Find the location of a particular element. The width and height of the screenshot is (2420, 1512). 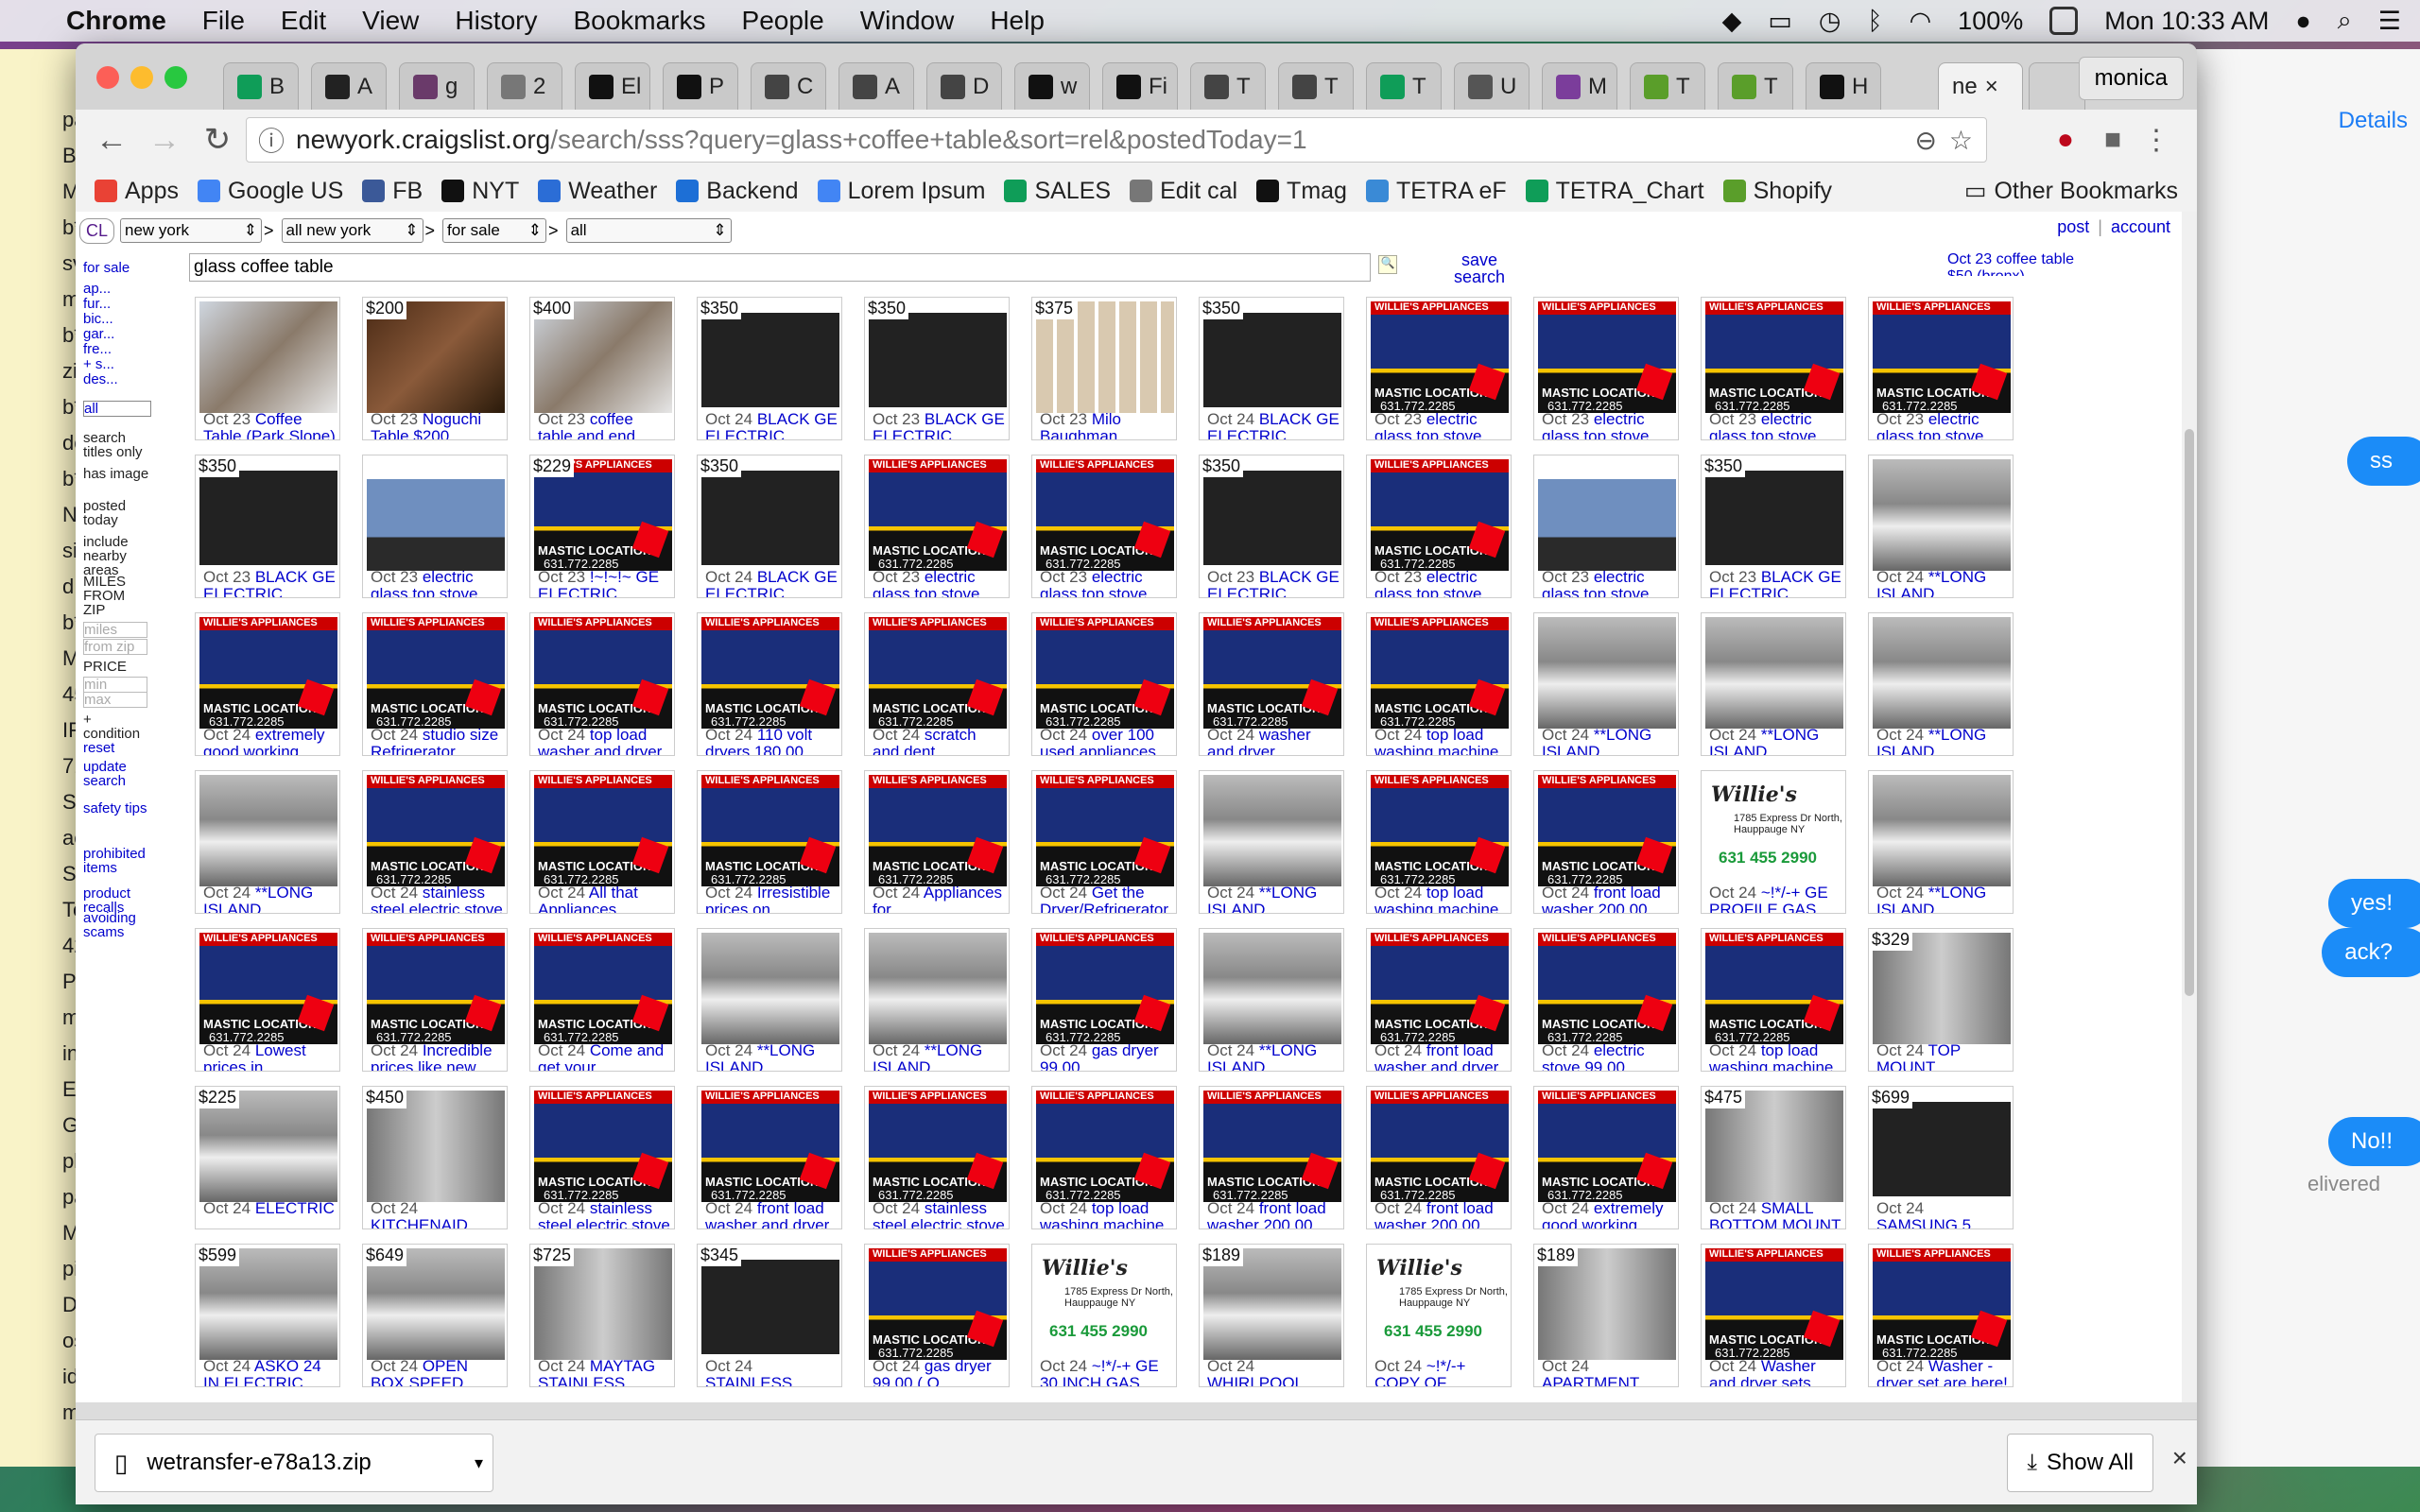

sidebar-item: update search is located at coordinates (116, 774).